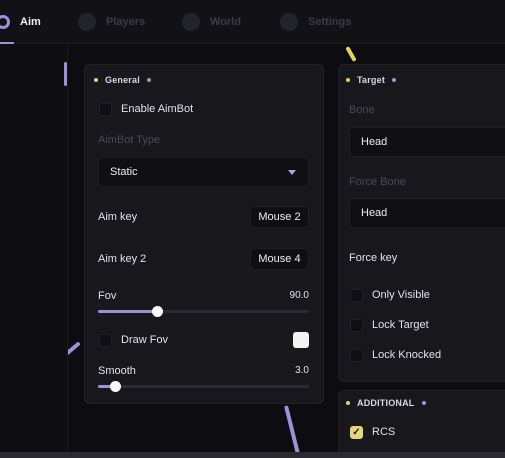 The height and width of the screenshot is (458, 505). Describe the element at coordinates (118, 217) in the screenshot. I see `aim-key-label: Aim key` at that location.